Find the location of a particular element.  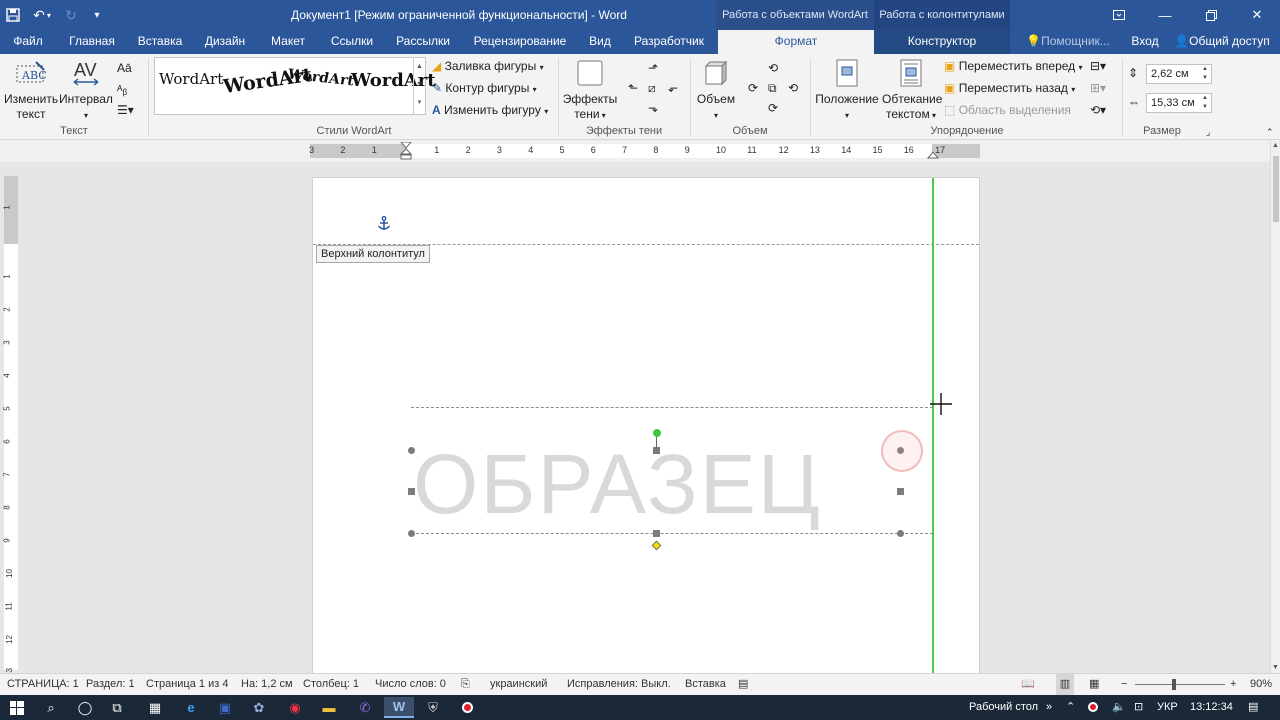

position-button: Положение ▾ is located at coordinates (847, 90).